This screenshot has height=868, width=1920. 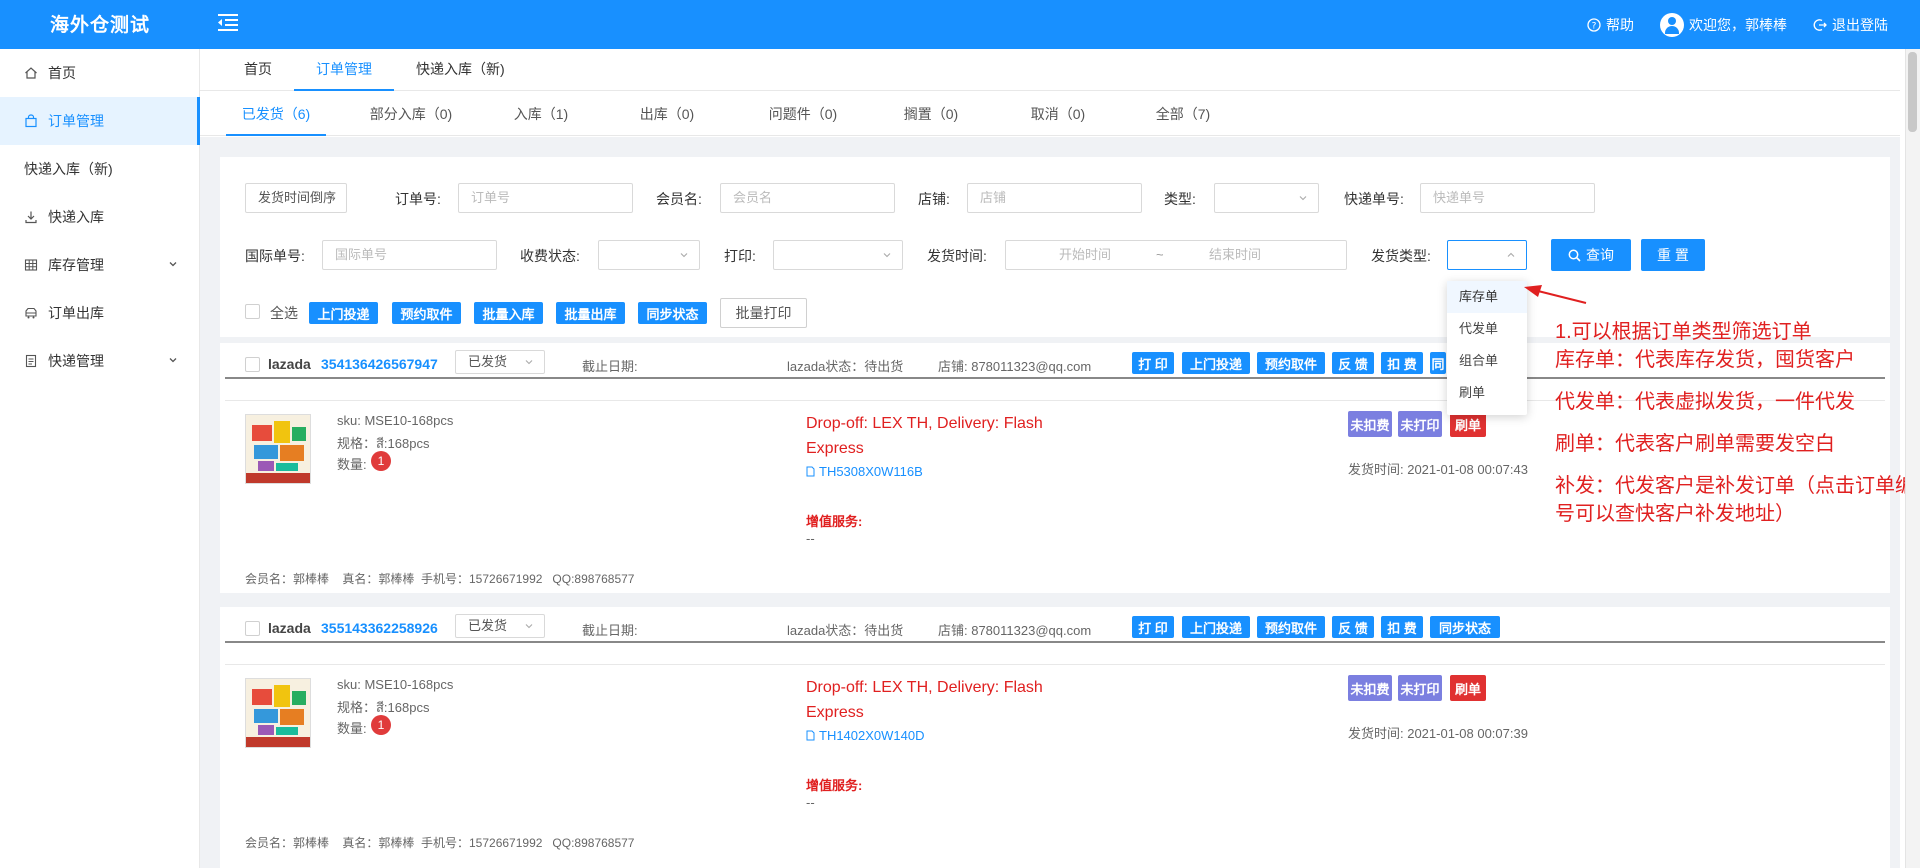 What do you see at coordinates (352, 728) in the screenshot?
I see `quantity-label: 数量:` at bounding box center [352, 728].